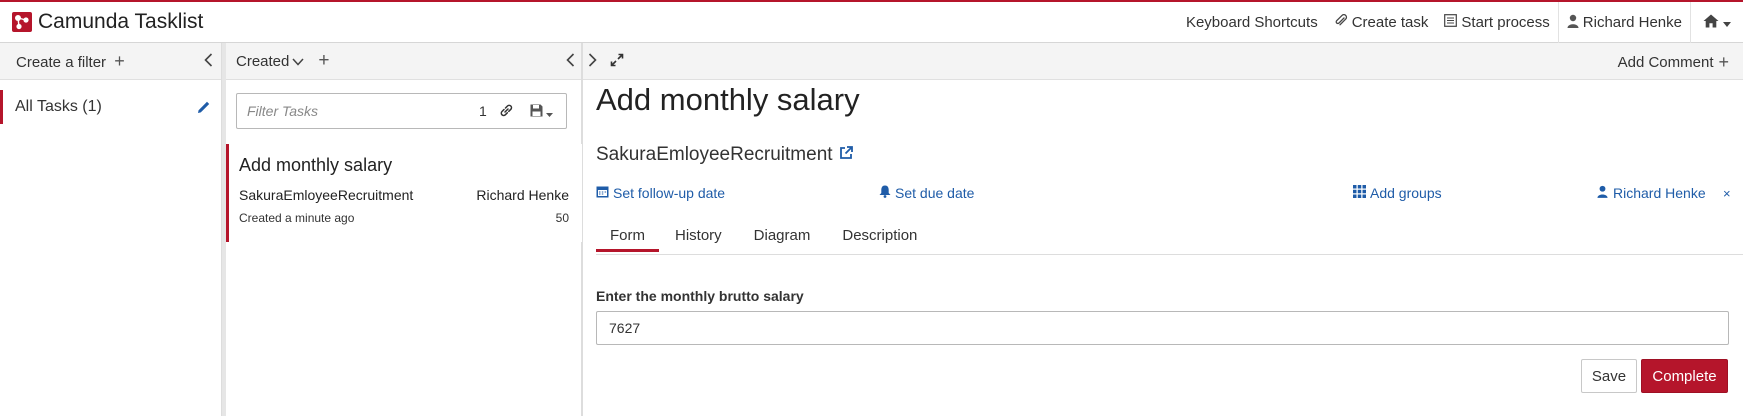 This screenshot has height=416, width=1743. Describe the element at coordinates (483, 111) in the screenshot. I see `filter-count: 1` at that location.